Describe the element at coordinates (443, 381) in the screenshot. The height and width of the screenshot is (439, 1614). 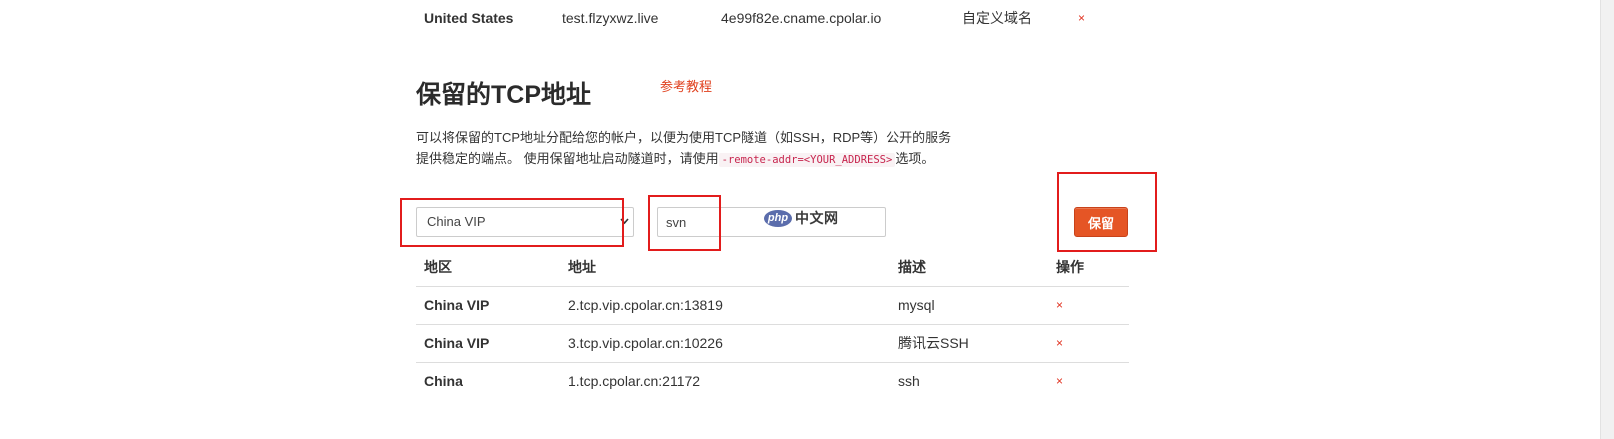
I see `row-region: China` at that location.